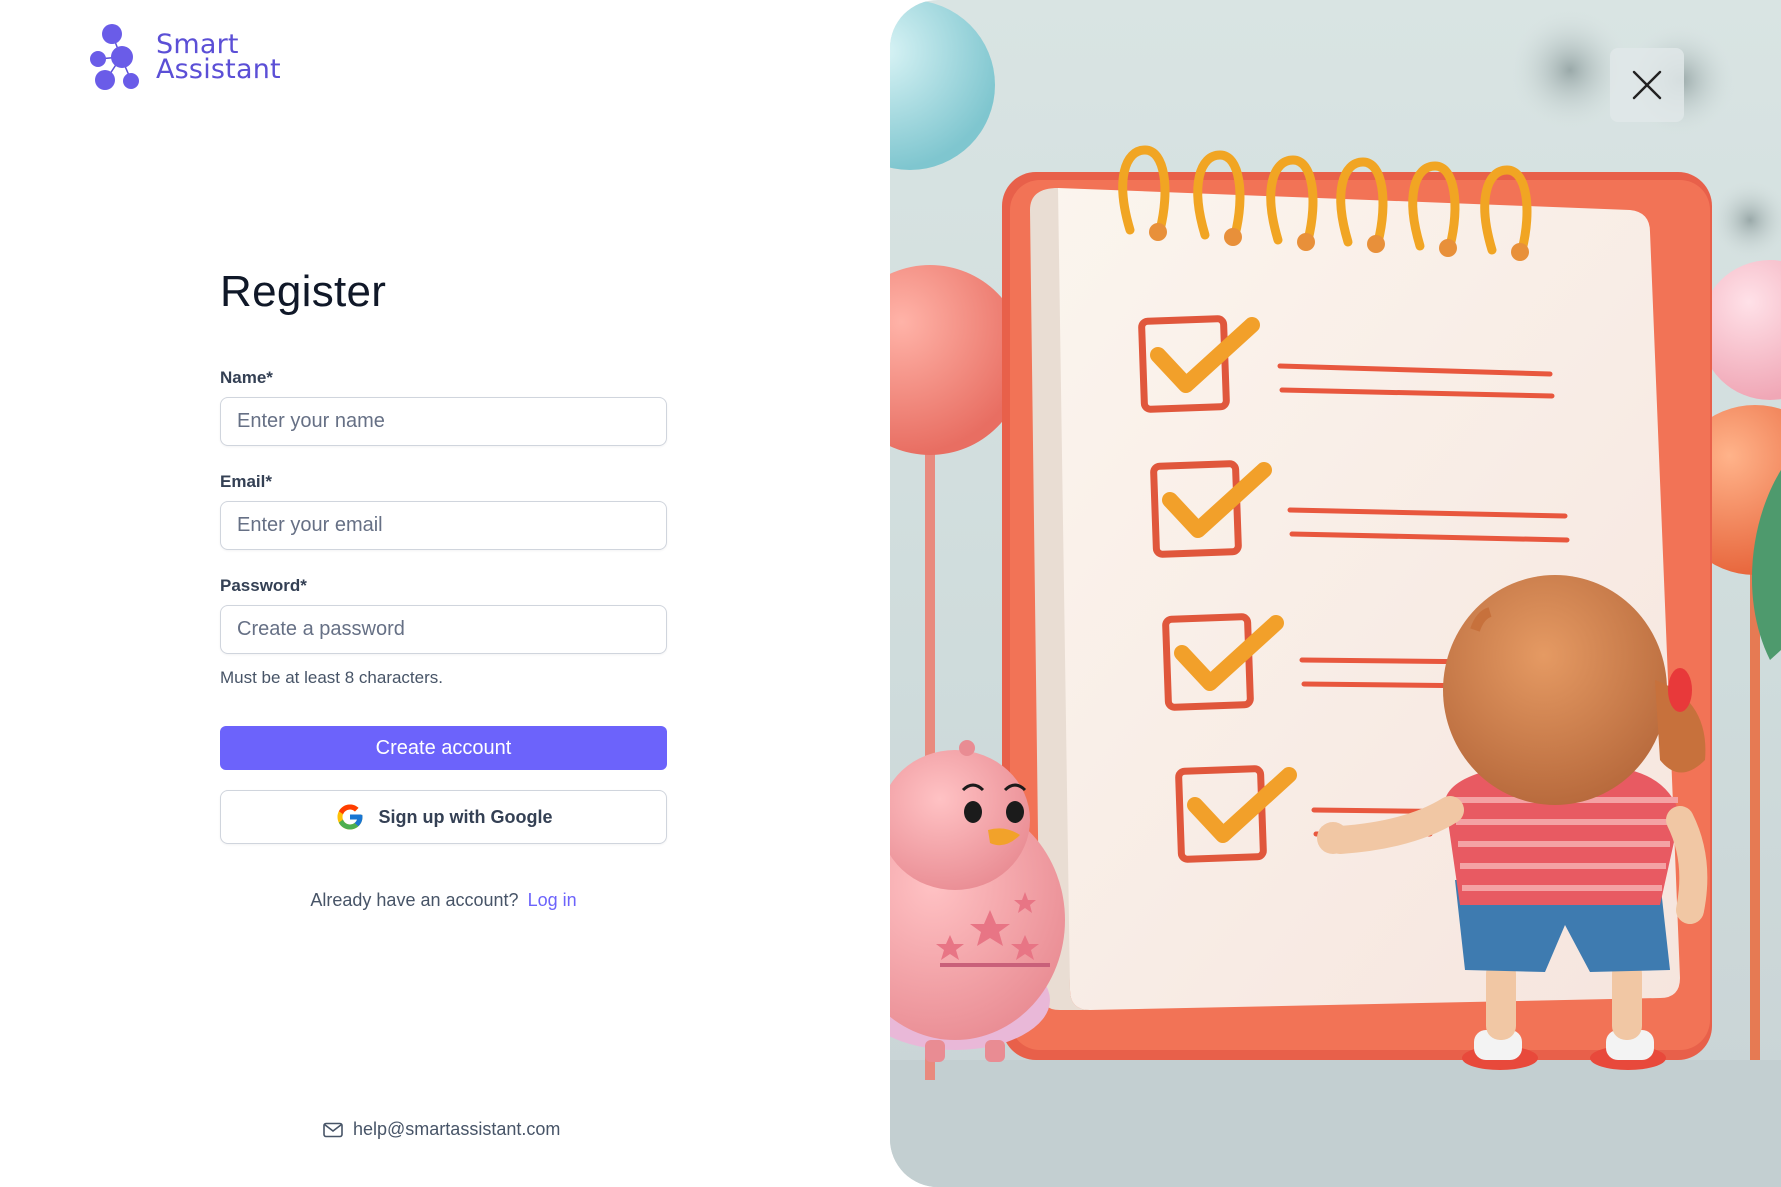 The image size is (1781, 1187). Describe the element at coordinates (350, 817) in the screenshot. I see `google-g-icon` at that location.